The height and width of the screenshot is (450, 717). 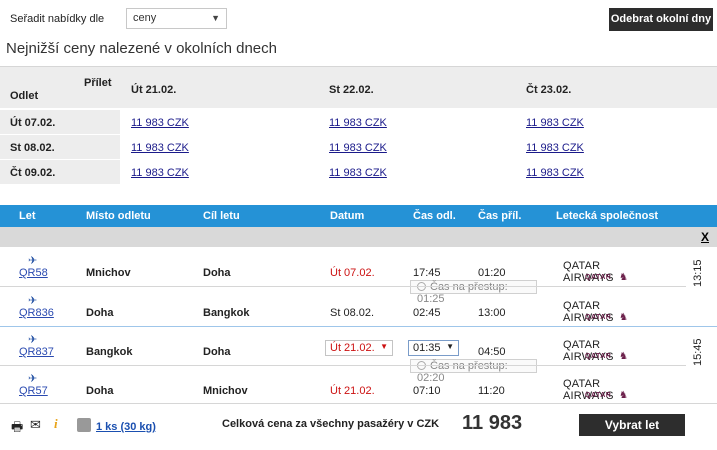 I want to click on info-icon: i, so click(x=56, y=424).